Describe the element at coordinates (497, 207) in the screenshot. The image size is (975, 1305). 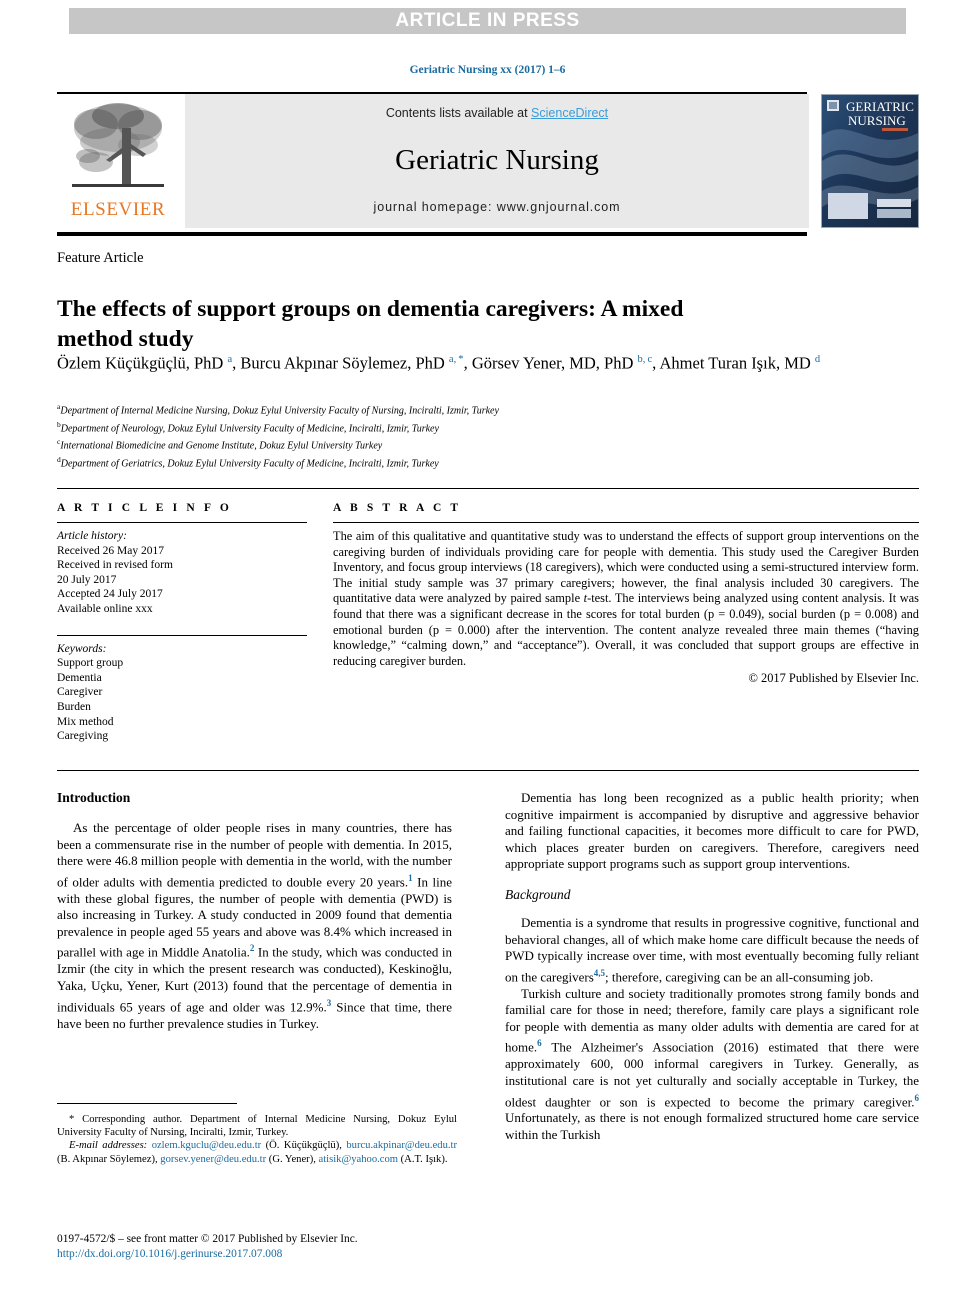
I see `journal-homepage: journal homepage: www.gnjournal.com` at that location.